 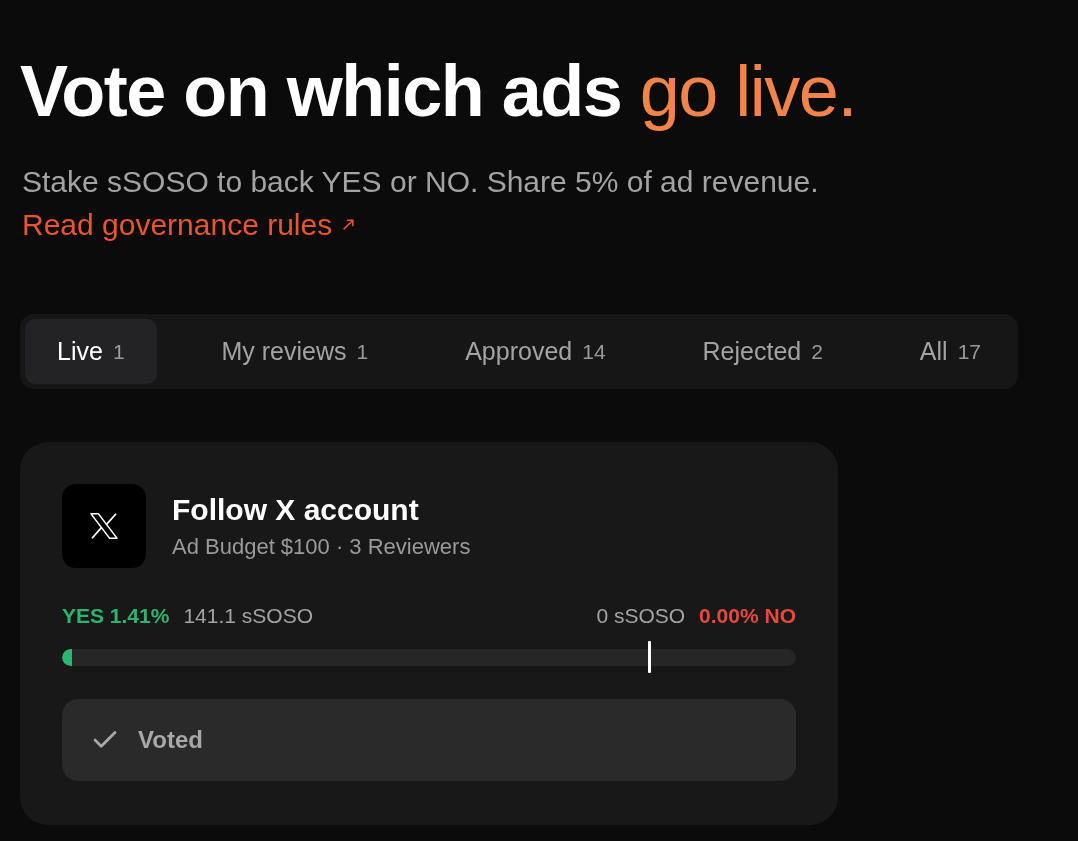 I want to click on filter-tab: Live 1, so click(x=91, y=351).